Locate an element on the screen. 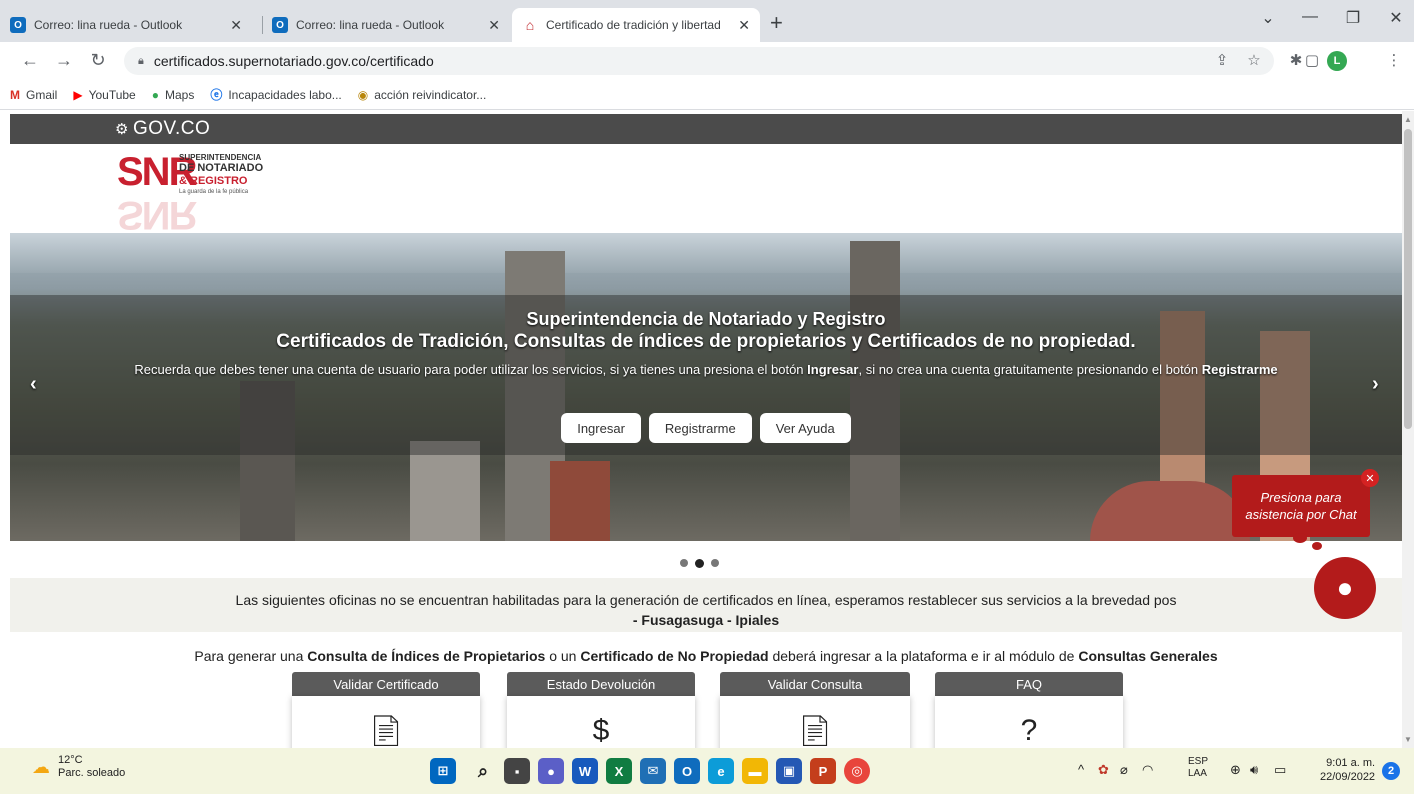 This screenshot has width=1414, height=794. word-icon: W is located at coordinates (585, 771).